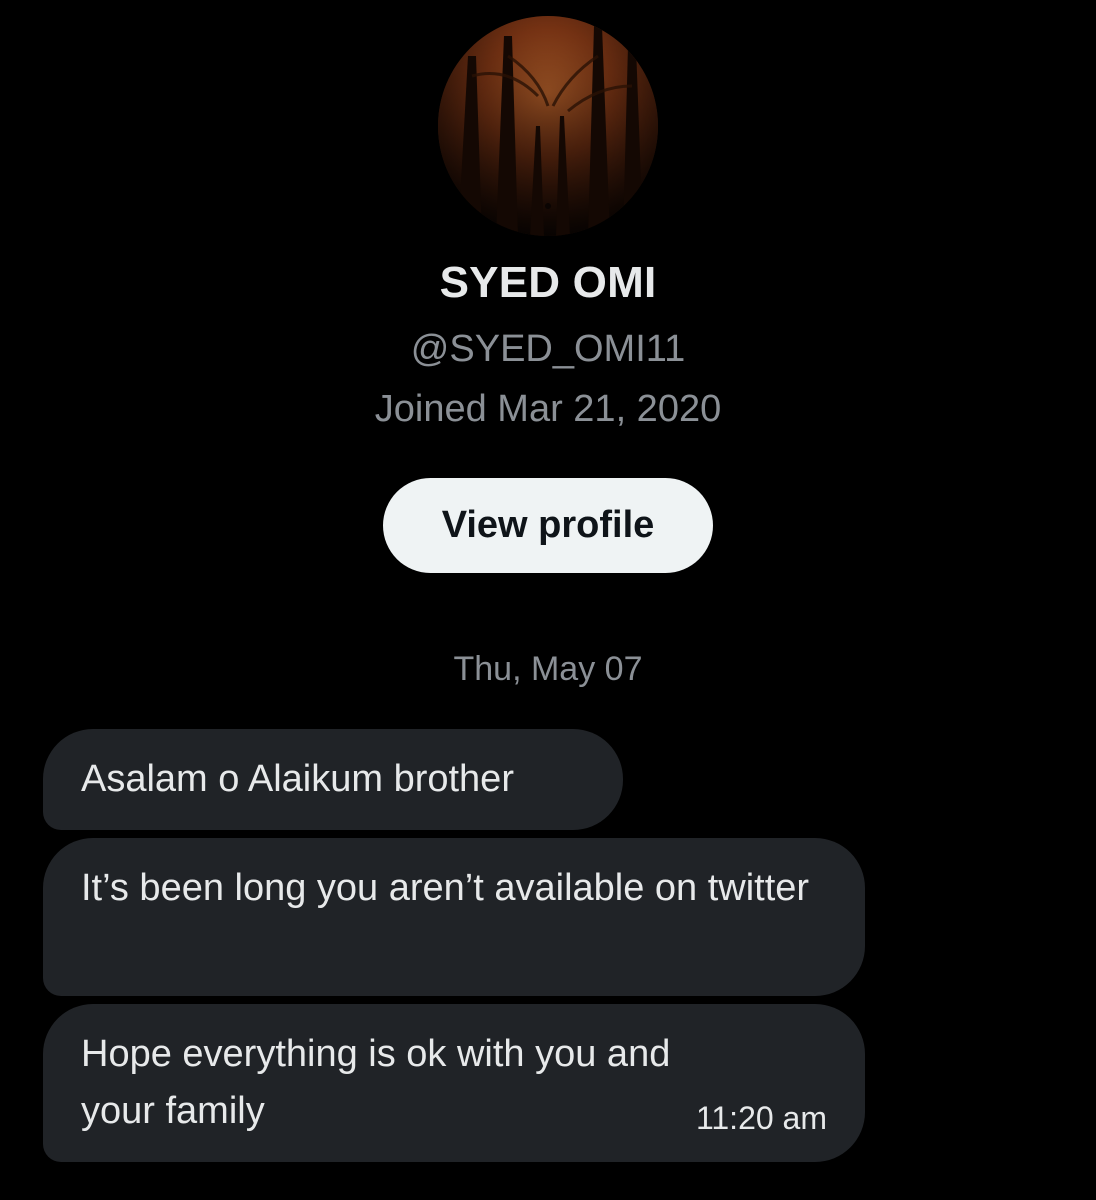  Describe the element at coordinates (297, 779) in the screenshot. I see `message-text: Asalam o Alaikum brother` at that location.